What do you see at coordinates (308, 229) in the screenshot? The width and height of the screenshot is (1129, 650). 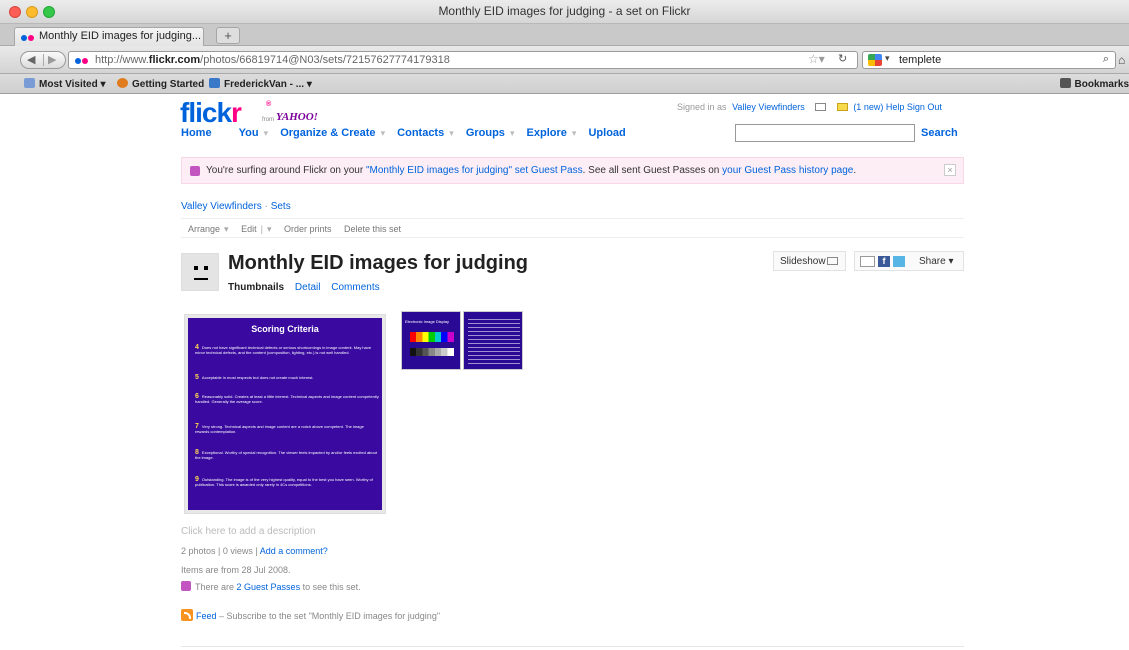 I see `order-prints-link: Order prints` at bounding box center [308, 229].